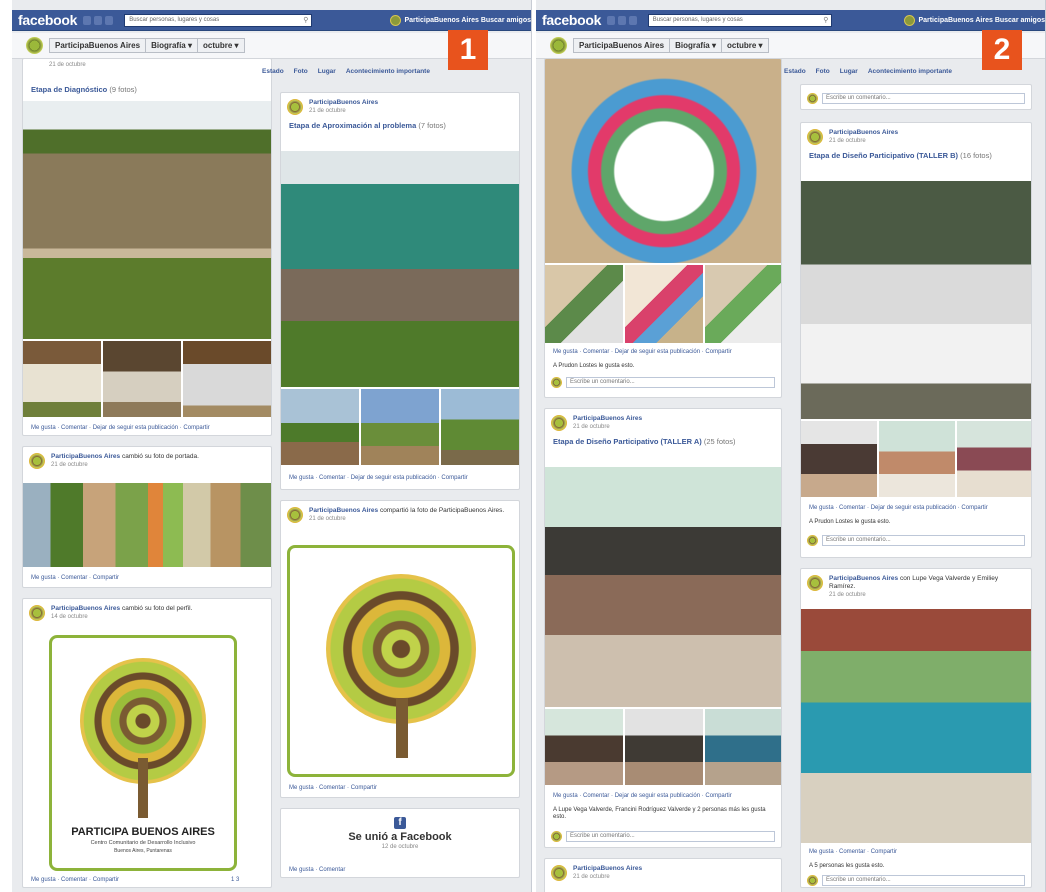 The width and height of the screenshot is (1046, 892). Describe the element at coordinates (621, 20) in the screenshot. I see `messages-icon` at that location.